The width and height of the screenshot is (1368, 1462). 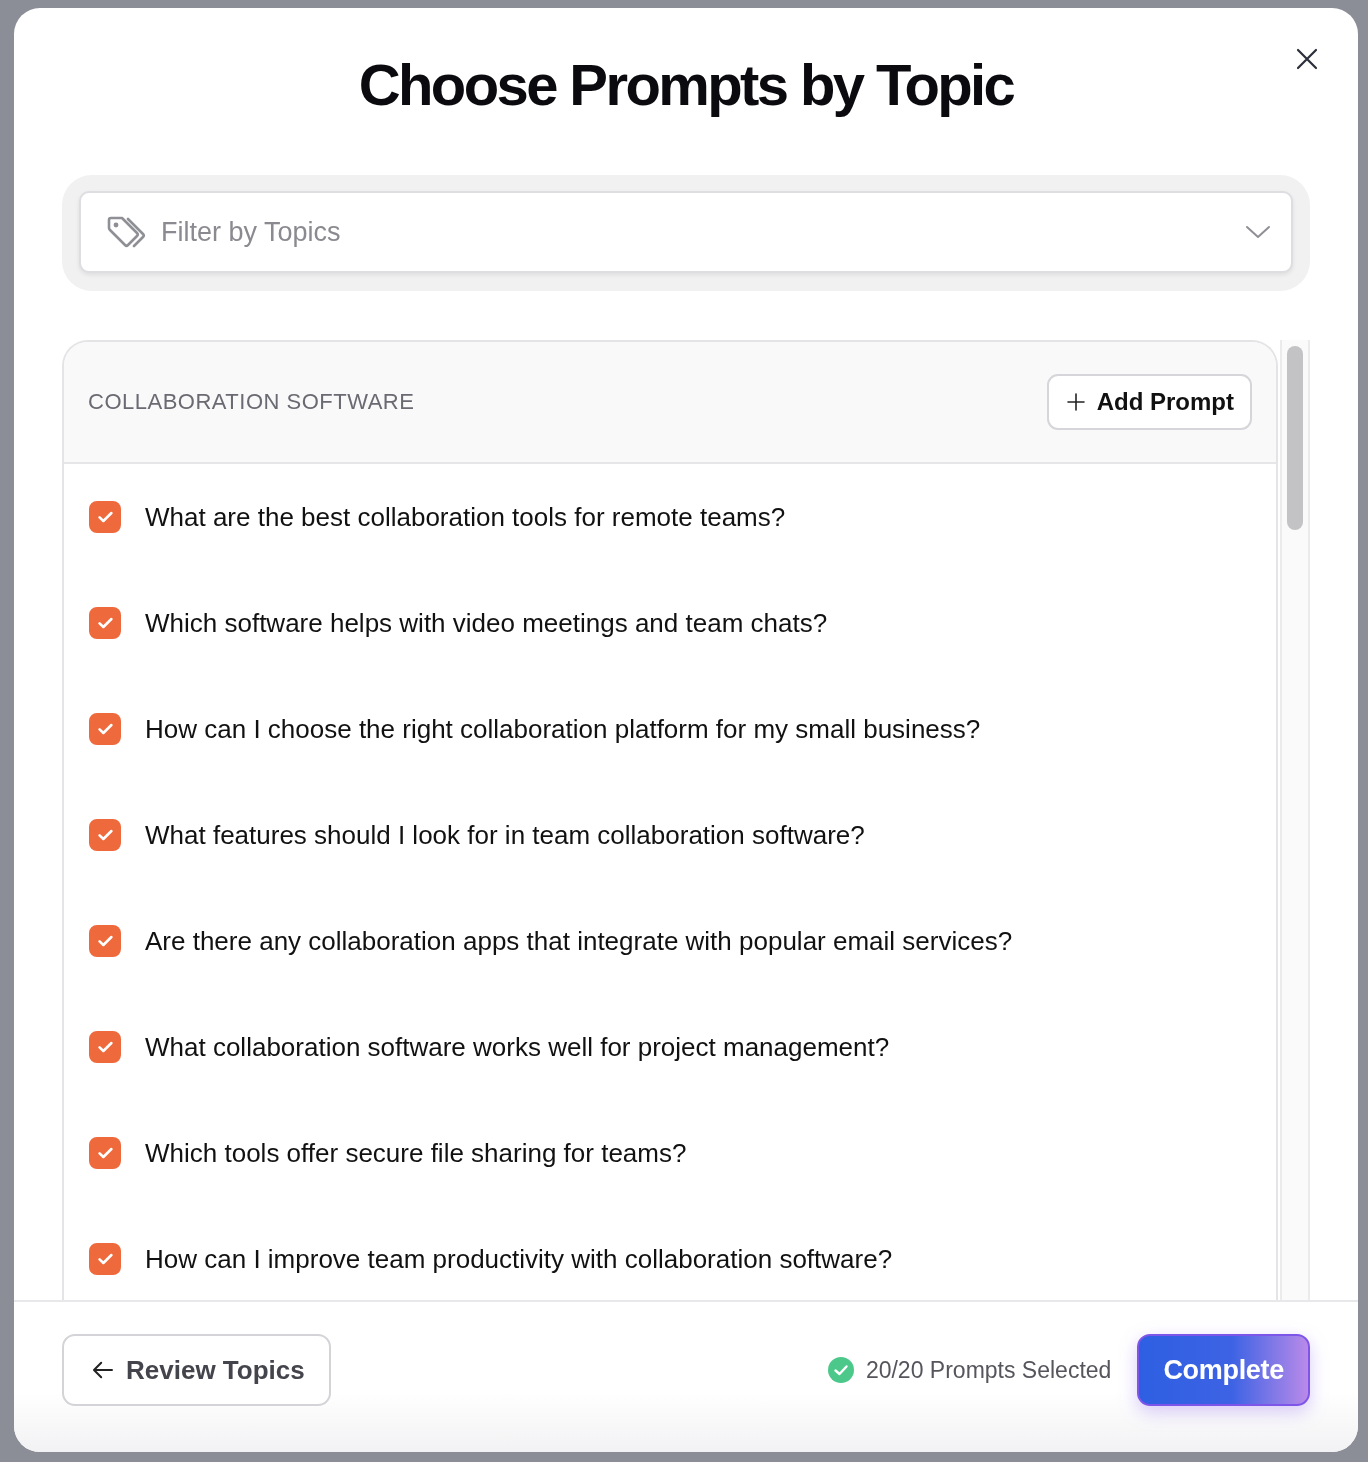 What do you see at coordinates (1149, 402) in the screenshot?
I see `add-prompt-button: Add Prompt` at bounding box center [1149, 402].